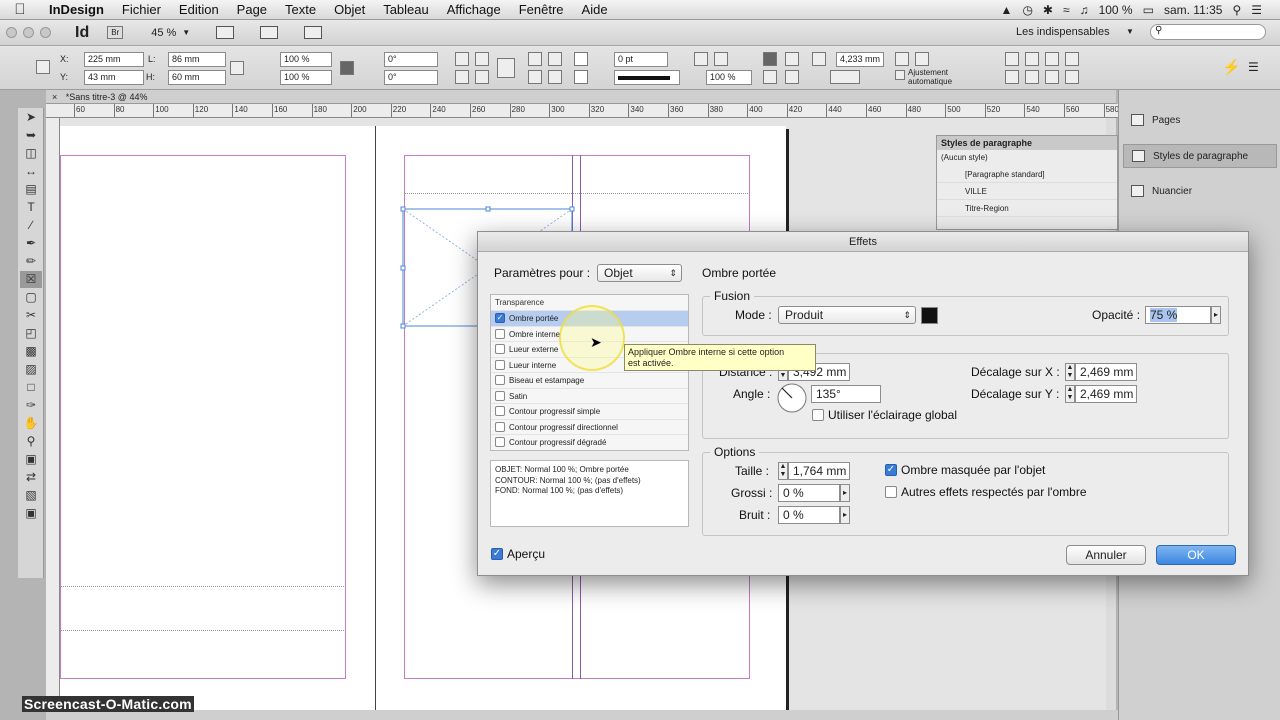 The width and height of the screenshot is (1280, 720). Describe the element at coordinates (411, 59) in the screenshot. I see `rotation-field: 0°` at that location.